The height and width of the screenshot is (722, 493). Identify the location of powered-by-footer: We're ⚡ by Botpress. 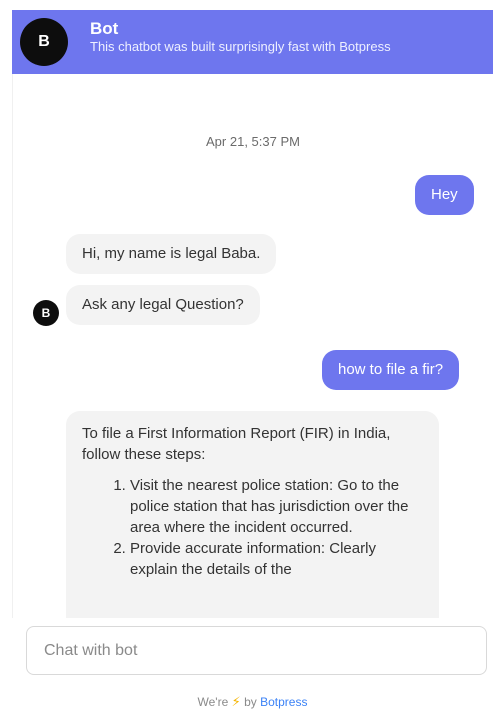
(252, 702).